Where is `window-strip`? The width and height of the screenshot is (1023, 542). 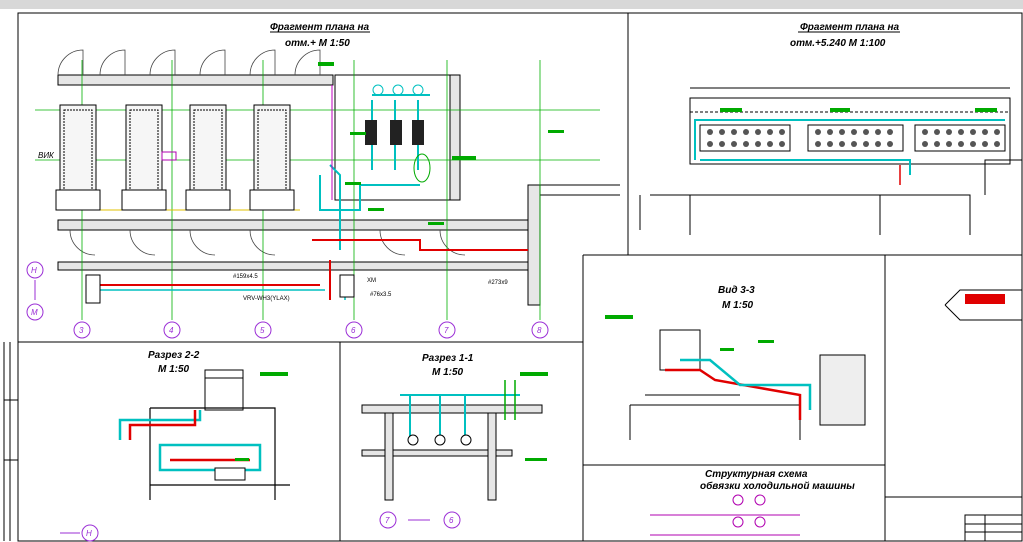
window-strip is located at coordinates (511, 4).